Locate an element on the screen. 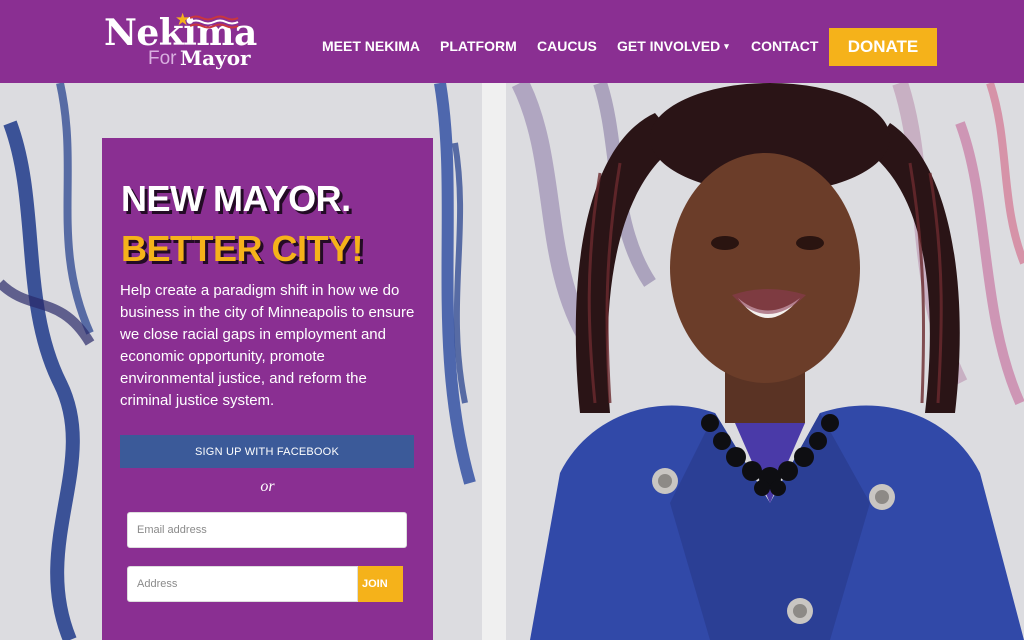 This screenshot has height=640, width=1024. nav-meet-nekima: MEET NEKIMA is located at coordinates (371, 46).